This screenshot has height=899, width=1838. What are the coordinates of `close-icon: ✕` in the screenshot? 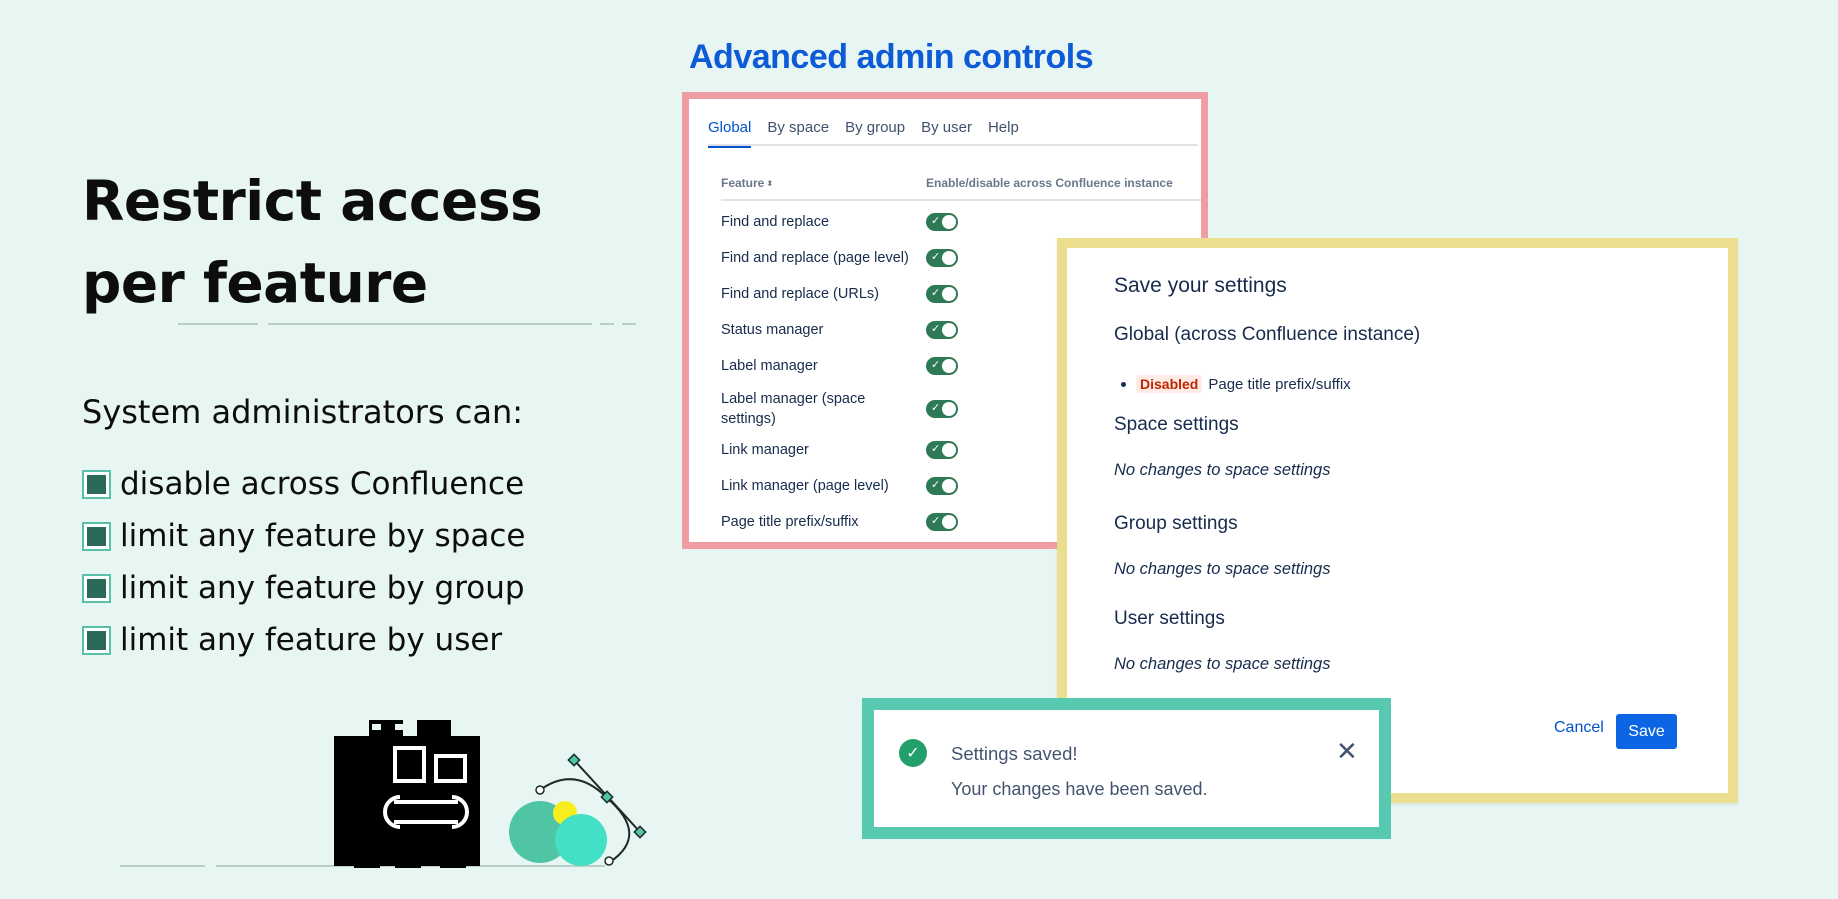 It's located at (1347, 751).